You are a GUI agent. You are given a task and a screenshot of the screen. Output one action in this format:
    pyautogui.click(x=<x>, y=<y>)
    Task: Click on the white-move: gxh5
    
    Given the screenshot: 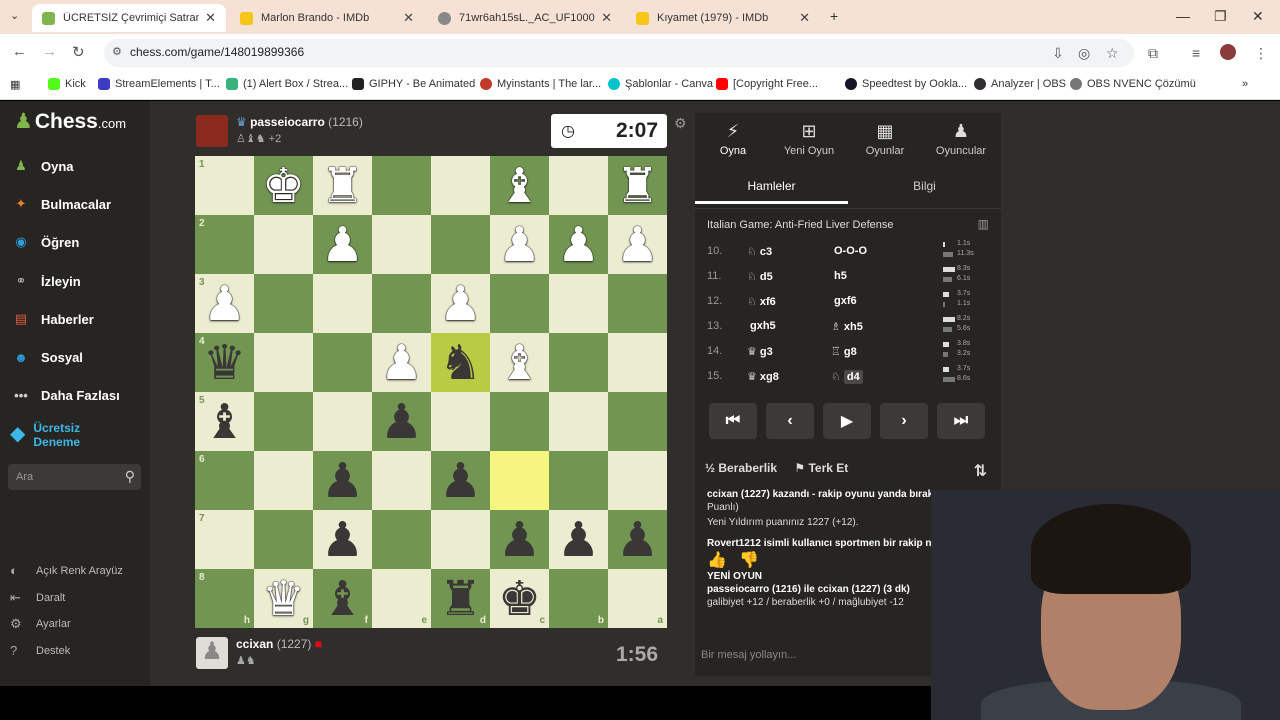 What is the action you would take?
    pyautogui.click(x=761, y=326)
    